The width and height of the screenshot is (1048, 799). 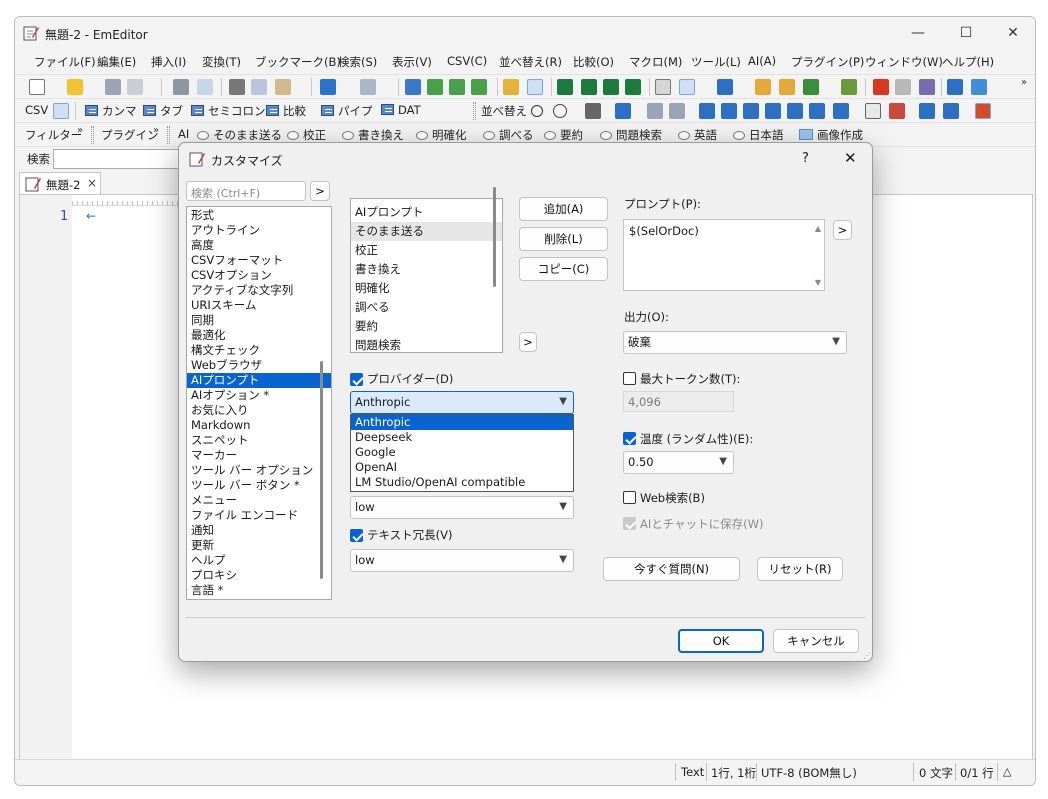 What do you see at coordinates (787, 87) in the screenshot?
I see `macro-run-icon` at bounding box center [787, 87].